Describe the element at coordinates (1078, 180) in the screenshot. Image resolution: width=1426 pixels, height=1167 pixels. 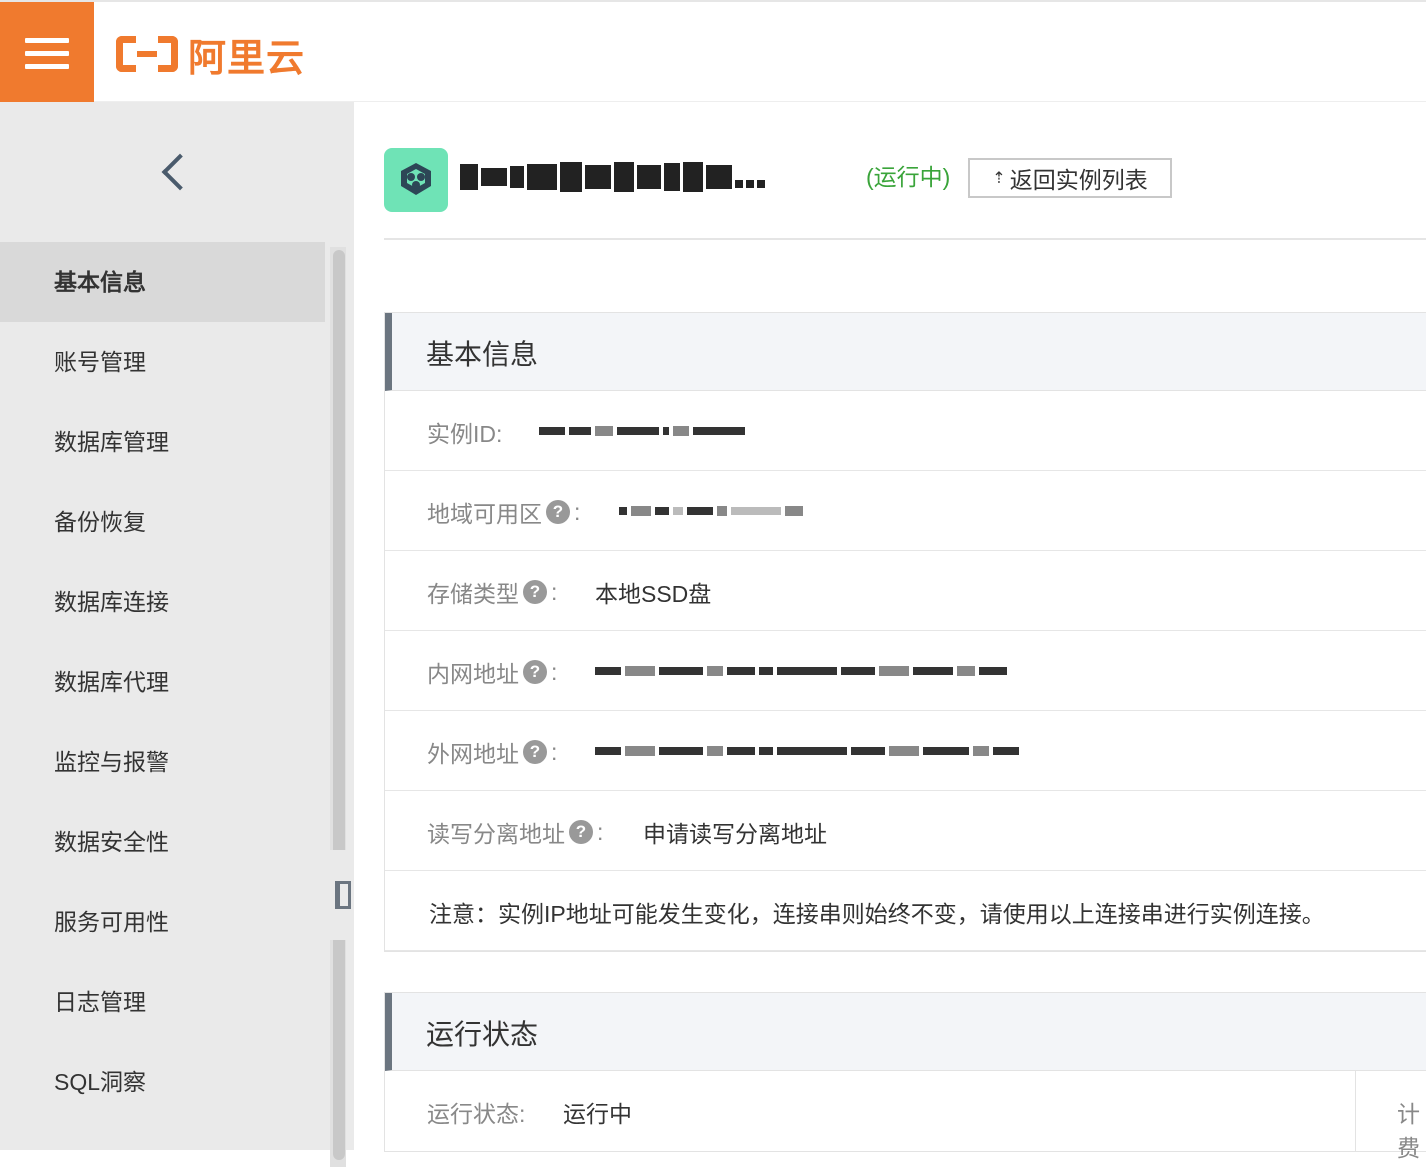
I see `back-to-list-label: 返回实例列表` at that location.